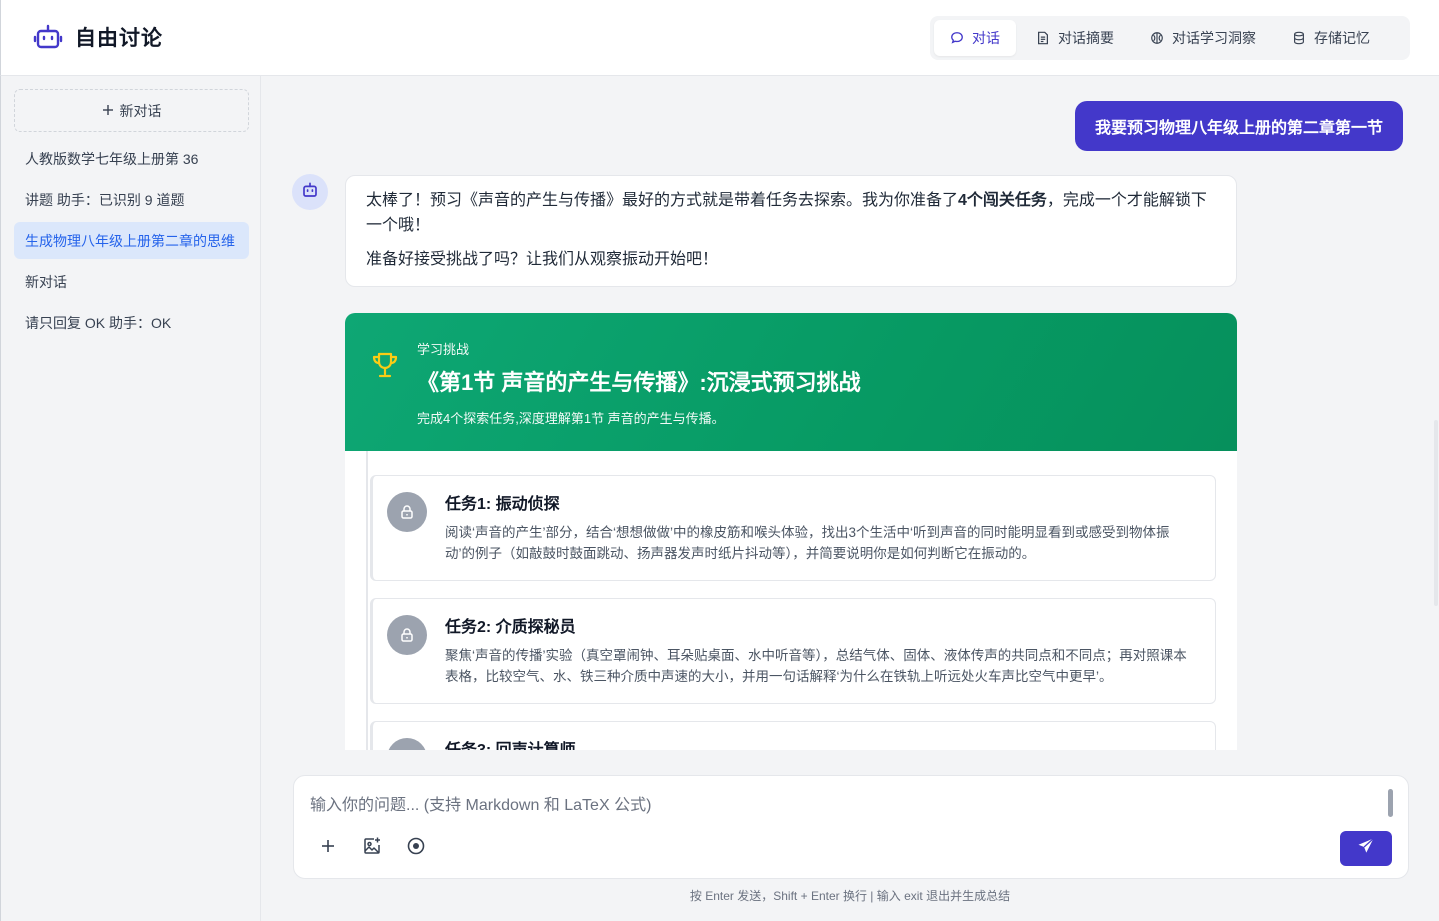 This screenshot has width=1439, height=921. What do you see at coordinates (986, 38) in the screenshot?
I see `tab-label: 对话` at bounding box center [986, 38].